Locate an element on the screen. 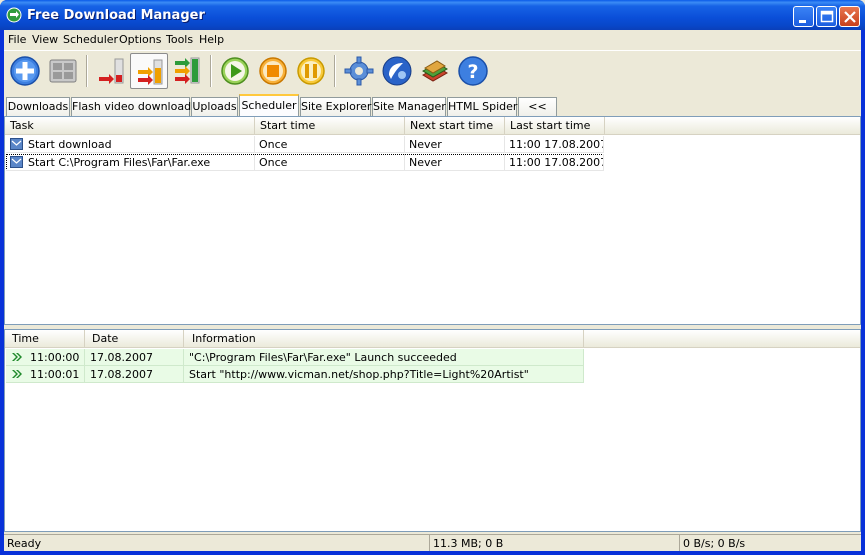 The height and width of the screenshot is (555, 865). task-name: Start download is located at coordinates (70, 144).